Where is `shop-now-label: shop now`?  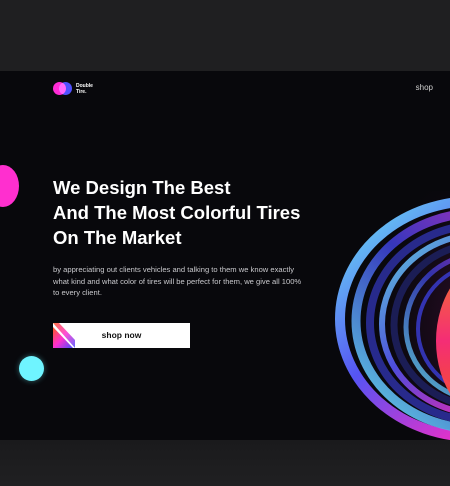
shop-now-label: shop now is located at coordinates (121, 335).